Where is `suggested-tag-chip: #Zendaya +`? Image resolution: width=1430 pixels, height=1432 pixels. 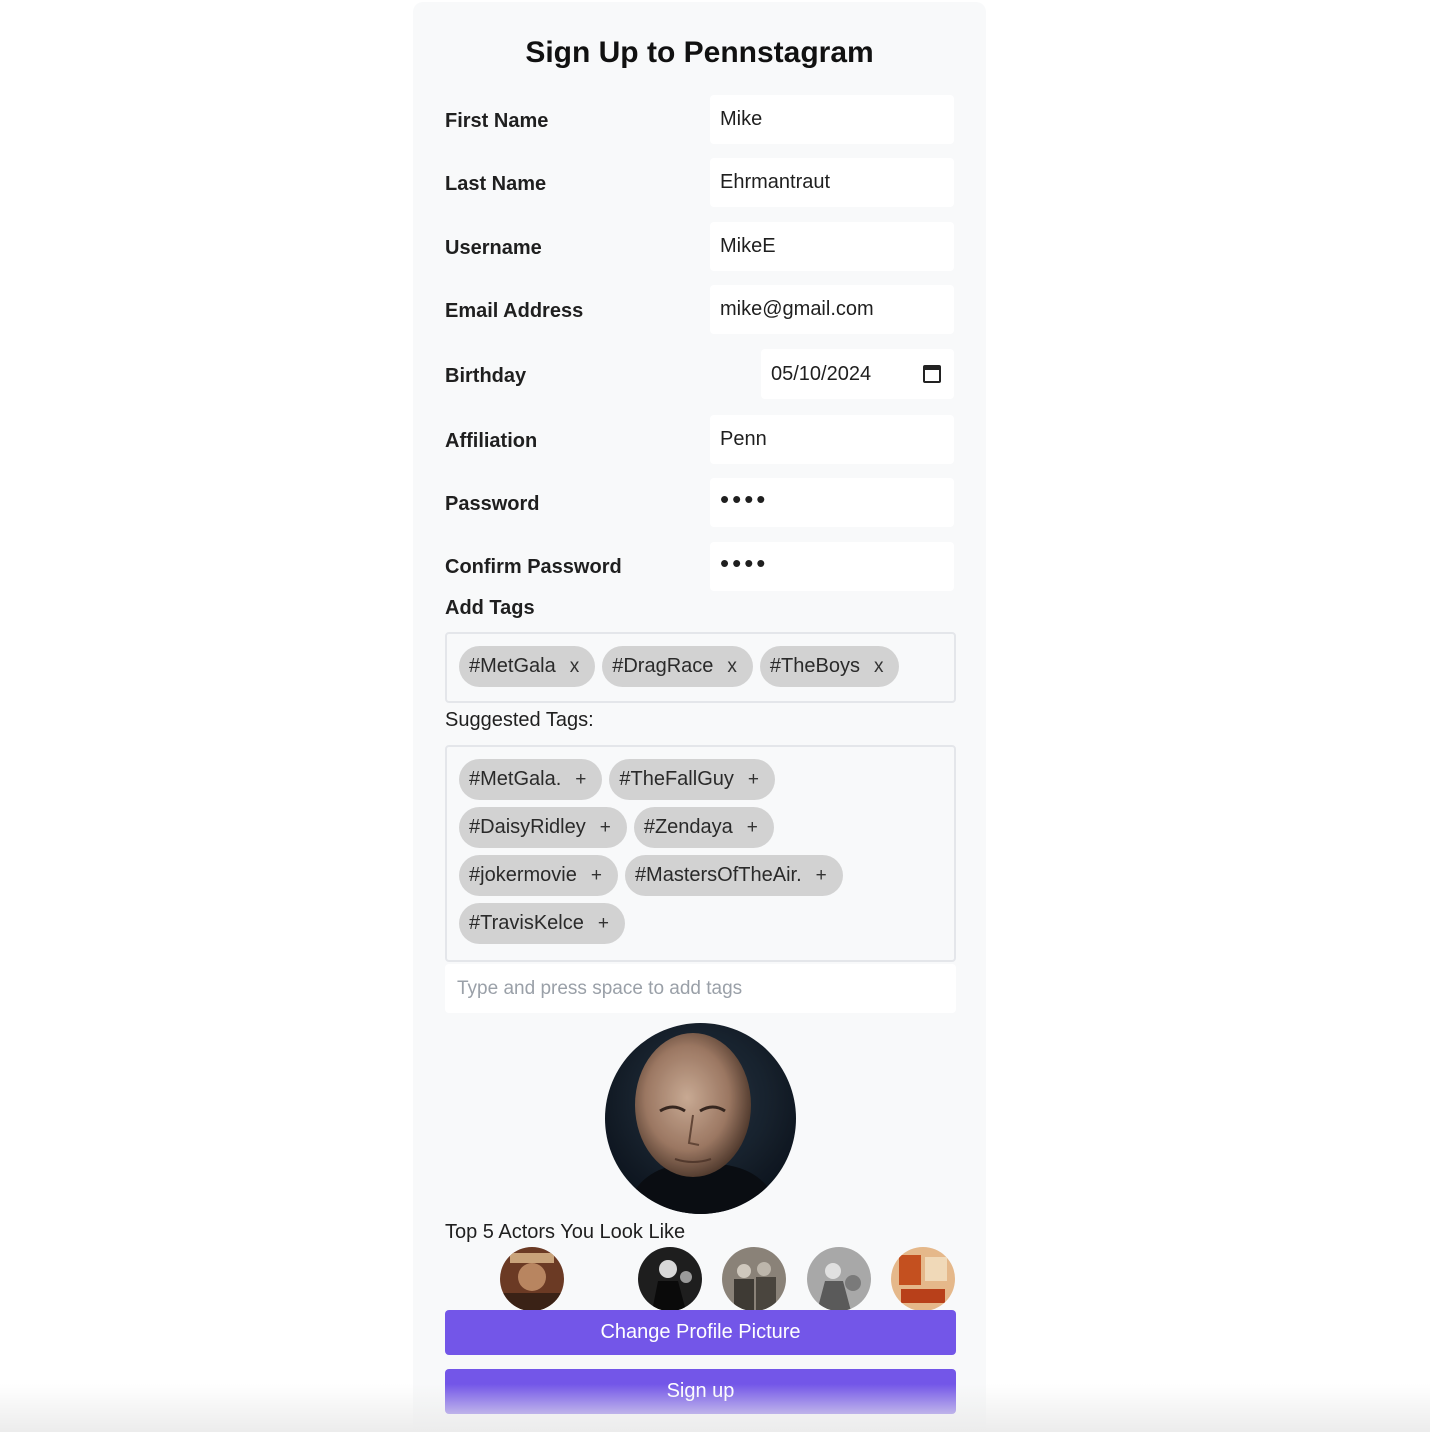
suggested-tag-chip: #Zendaya + is located at coordinates (703, 827).